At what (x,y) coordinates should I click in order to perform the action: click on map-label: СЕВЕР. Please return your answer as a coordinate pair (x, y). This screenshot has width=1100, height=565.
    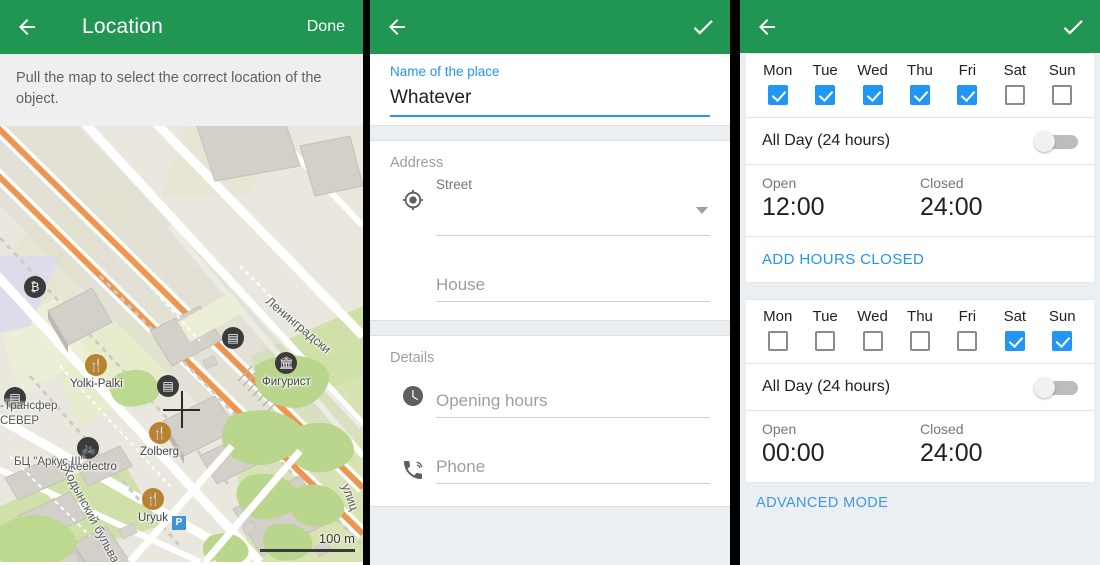
    Looking at the image, I should click on (19, 421).